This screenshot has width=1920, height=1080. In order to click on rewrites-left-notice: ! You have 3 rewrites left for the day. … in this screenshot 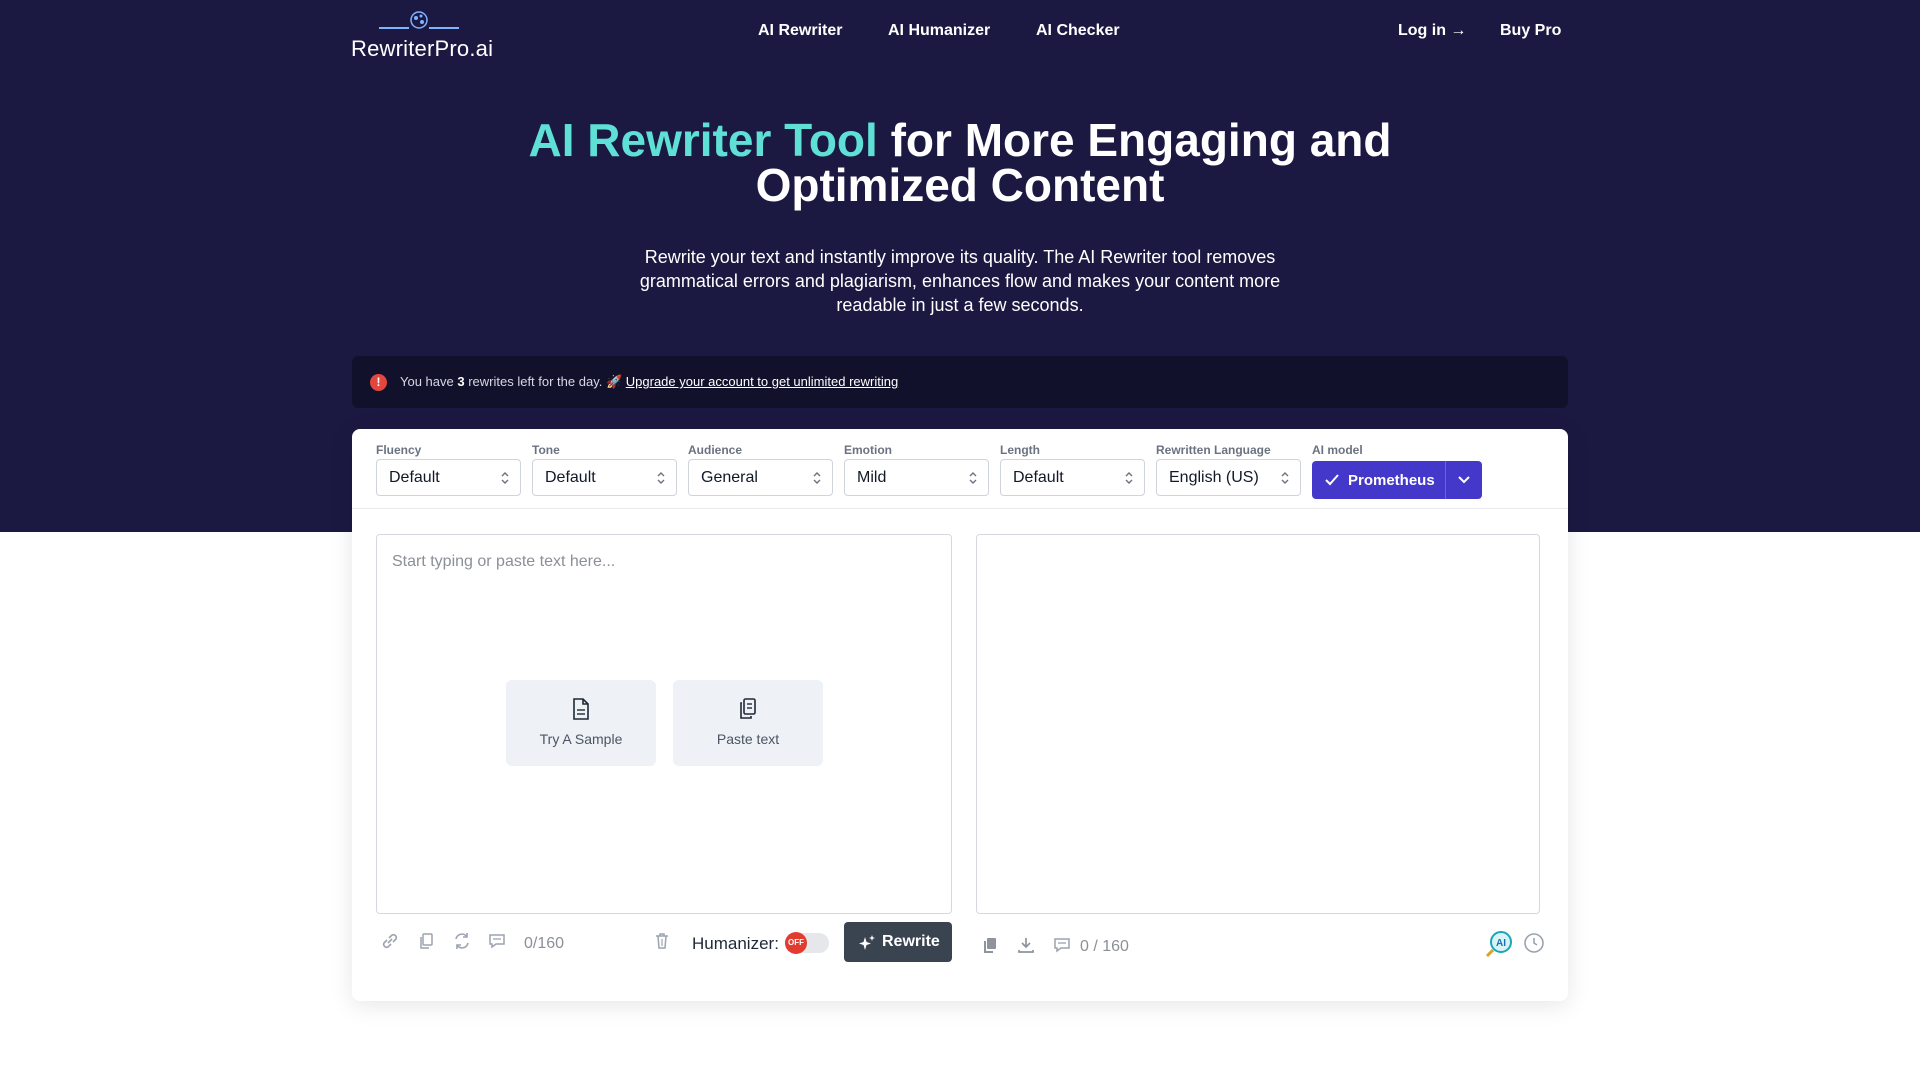, I will do `click(960, 382)`.